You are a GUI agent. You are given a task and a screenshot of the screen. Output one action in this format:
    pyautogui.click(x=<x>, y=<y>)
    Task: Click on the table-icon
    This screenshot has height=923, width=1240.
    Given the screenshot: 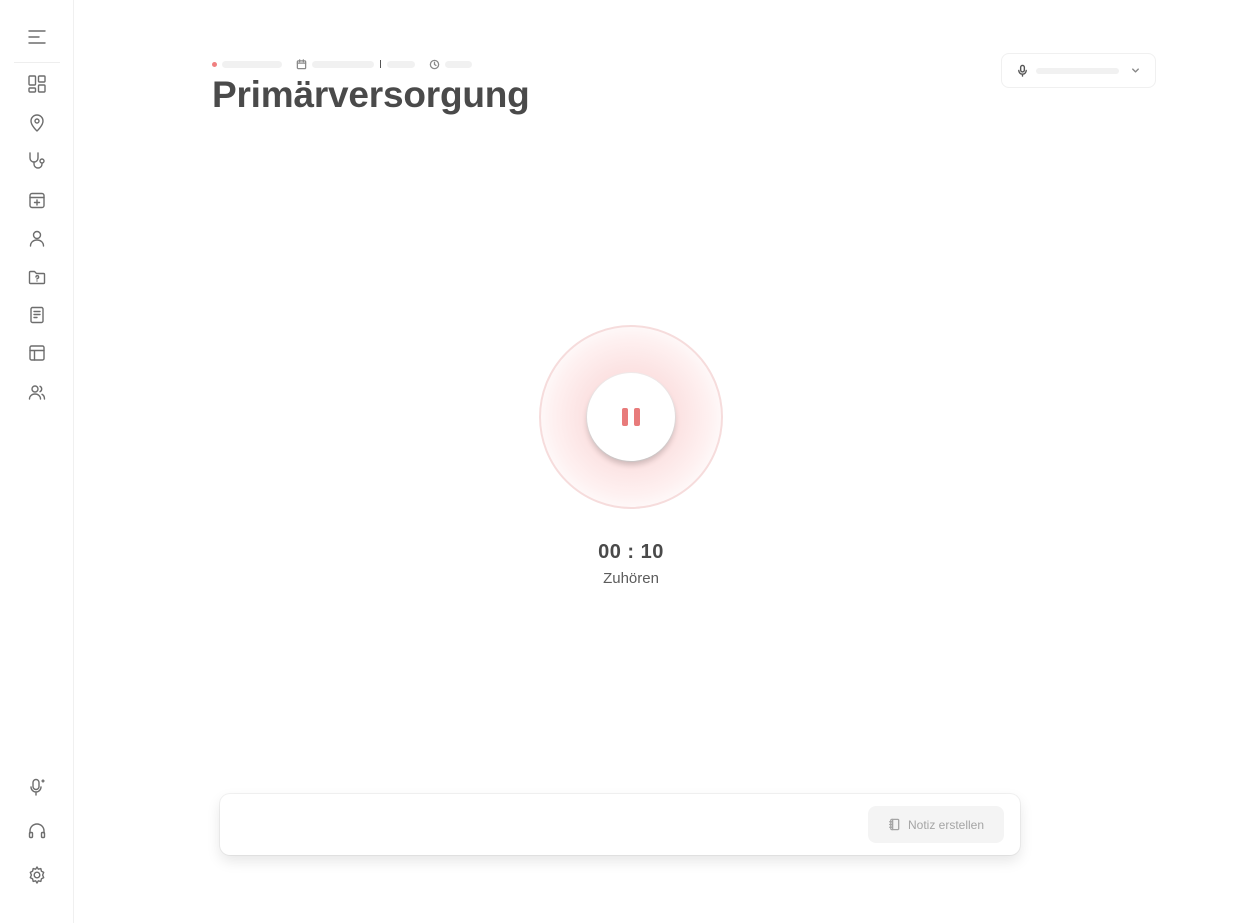 What is the action you would take?
    pyautogui.click(x=37, y=353)
    